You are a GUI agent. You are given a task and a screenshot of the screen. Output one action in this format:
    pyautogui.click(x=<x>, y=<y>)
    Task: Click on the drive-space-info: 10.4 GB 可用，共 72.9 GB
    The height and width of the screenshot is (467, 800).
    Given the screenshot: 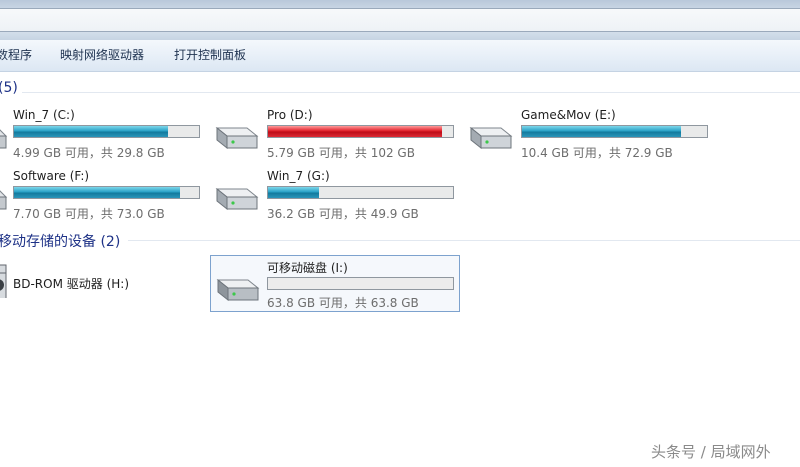 What is the action you would take?
    pyautogui.click(x=597, y=153)
    